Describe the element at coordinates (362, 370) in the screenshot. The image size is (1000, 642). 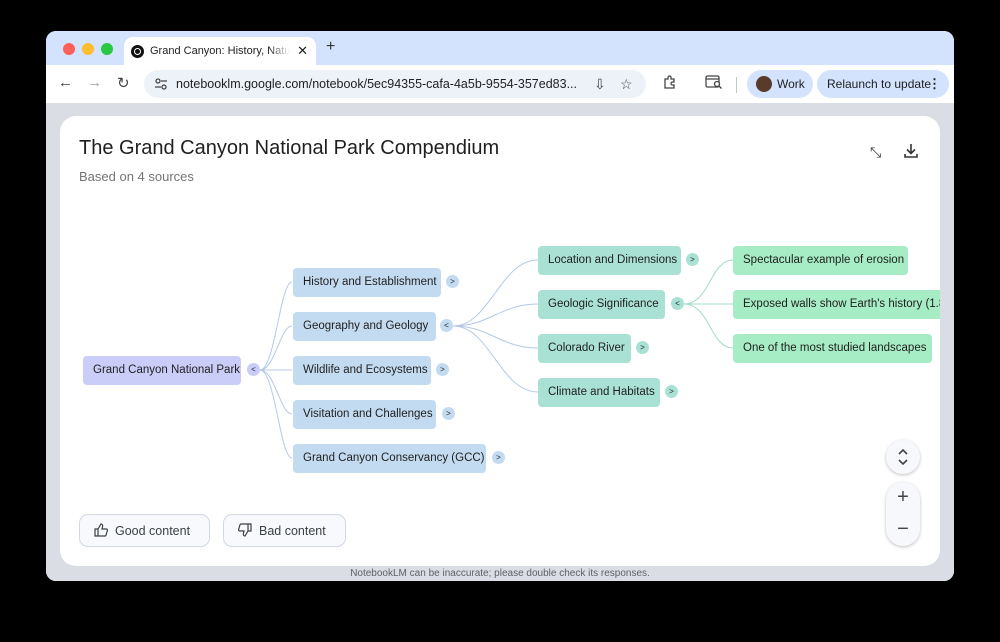
I see `mind-map-node-wildlife: Wildlife and Ecosystems` at that location.